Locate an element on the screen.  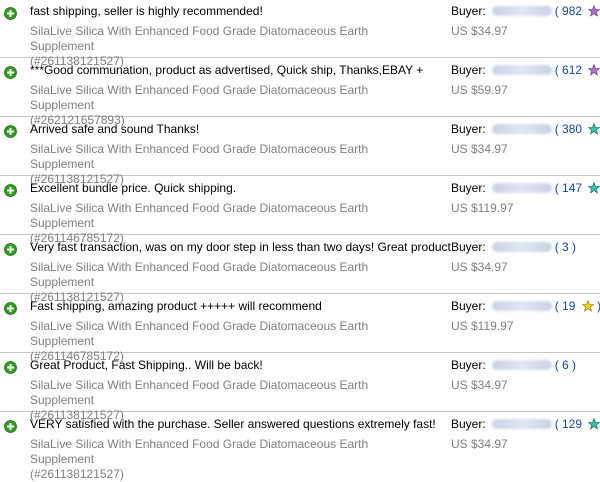
buyer-info: Buyer:( 3 ) is located at coordinates (514, 247).